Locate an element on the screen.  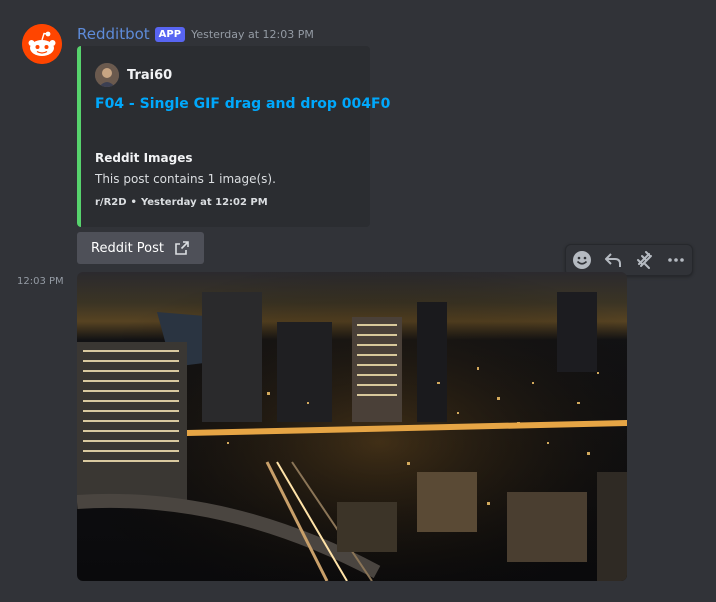
embed-title-link: F04 - Single GIF drag and drop 004F0 is located at coordinates (242, 104).